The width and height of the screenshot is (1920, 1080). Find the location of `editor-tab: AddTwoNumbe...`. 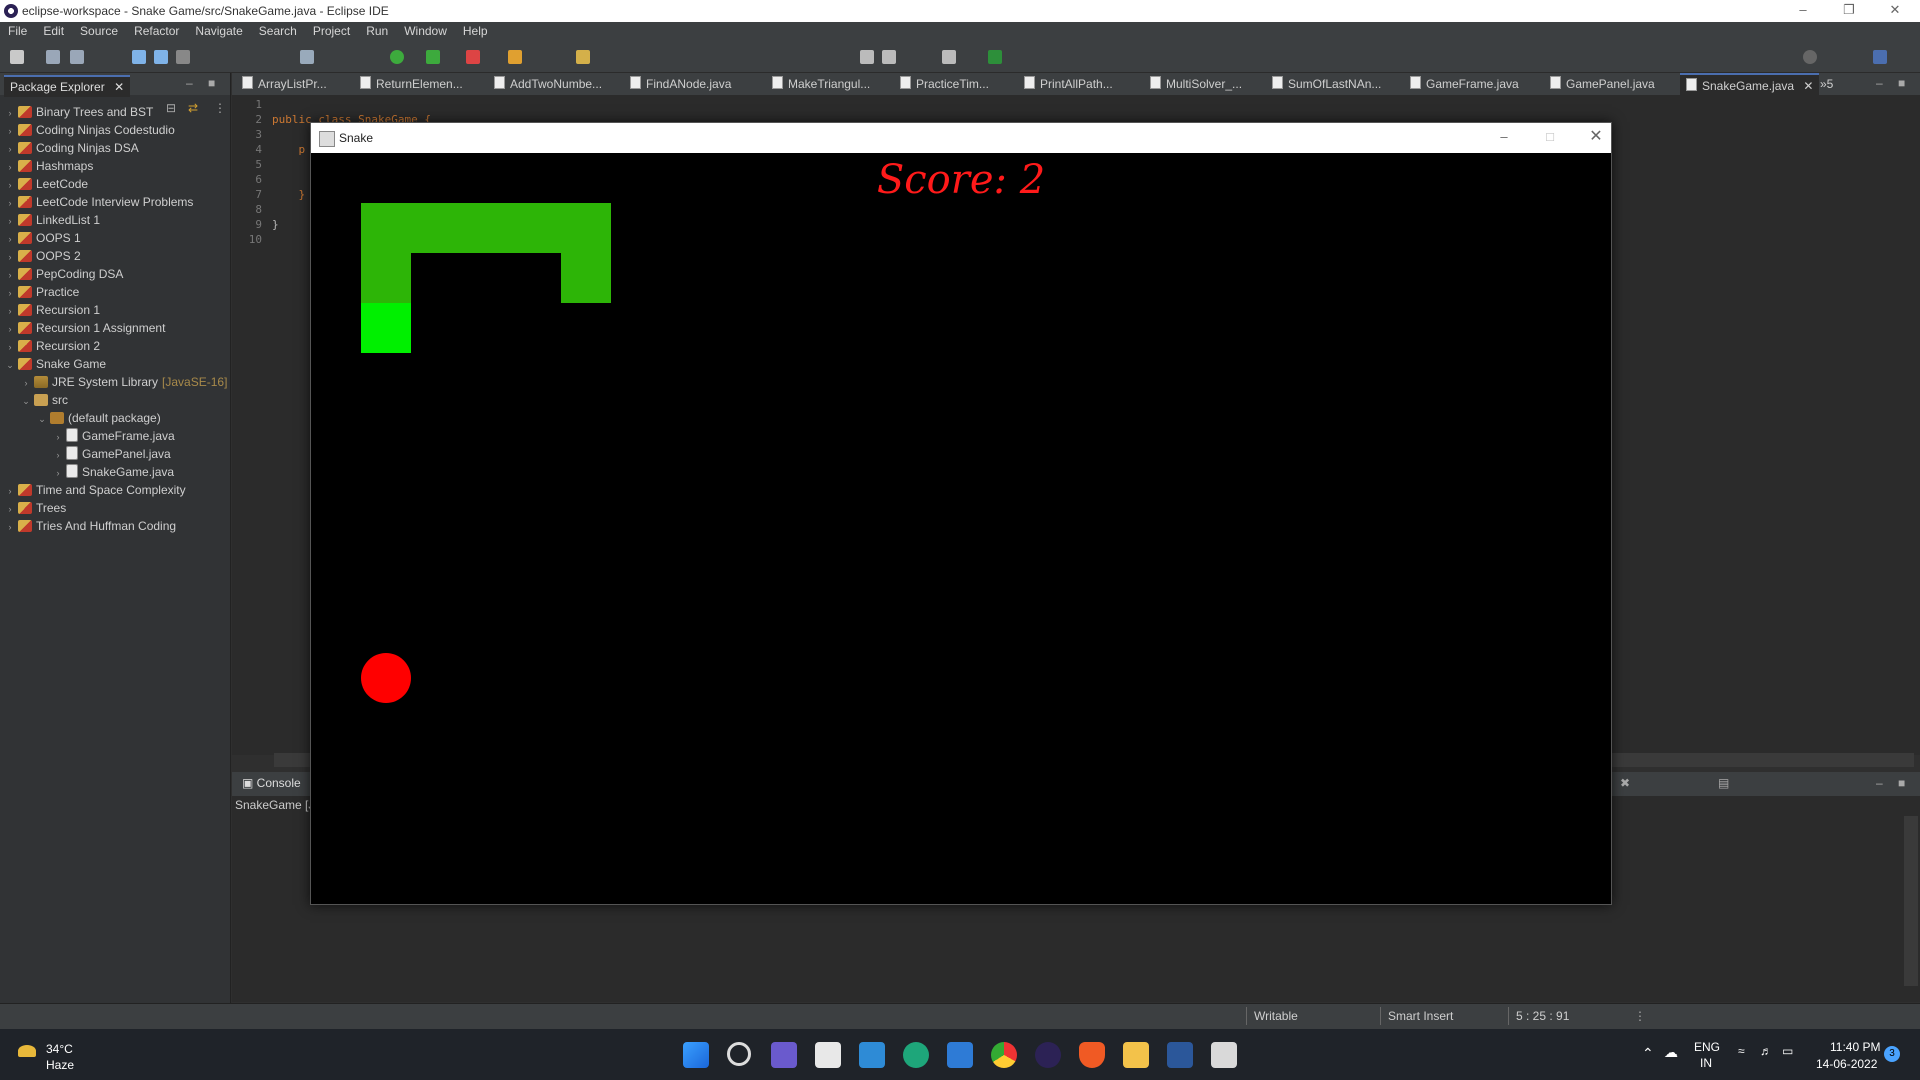

editor-tab: AddTwoNumbe... is located at coordinates (548, 84).